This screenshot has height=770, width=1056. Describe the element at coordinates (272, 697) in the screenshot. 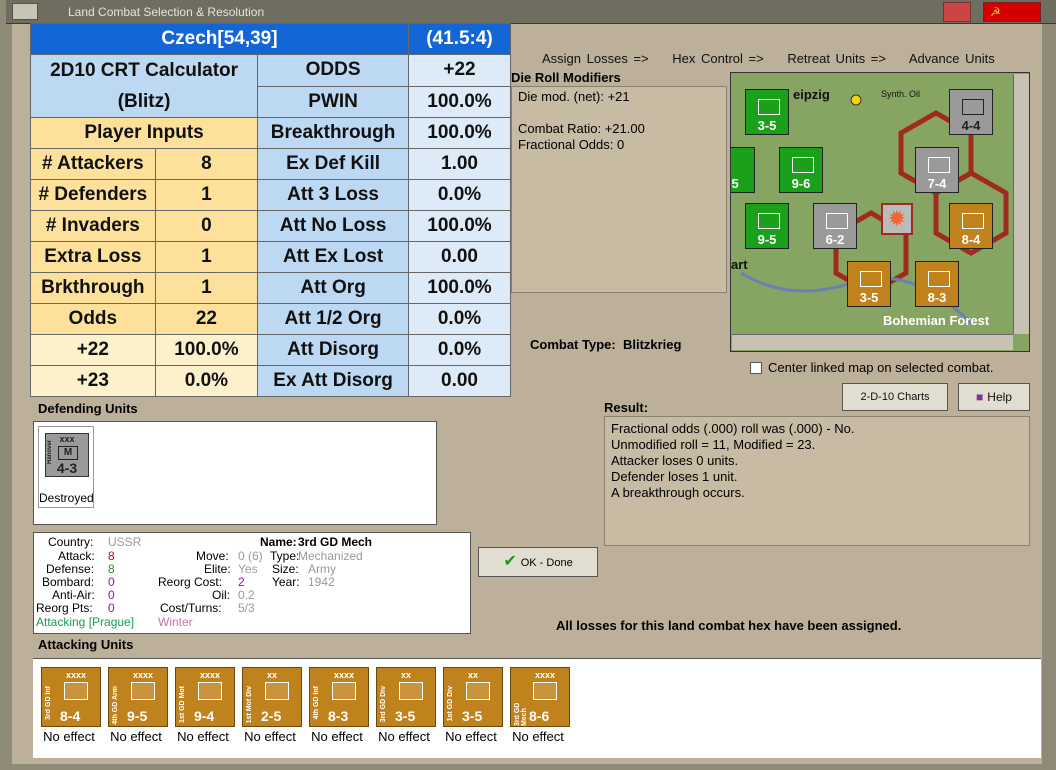

I see `attacking-unit: xx 1st Mot Div 2-5` at that location.